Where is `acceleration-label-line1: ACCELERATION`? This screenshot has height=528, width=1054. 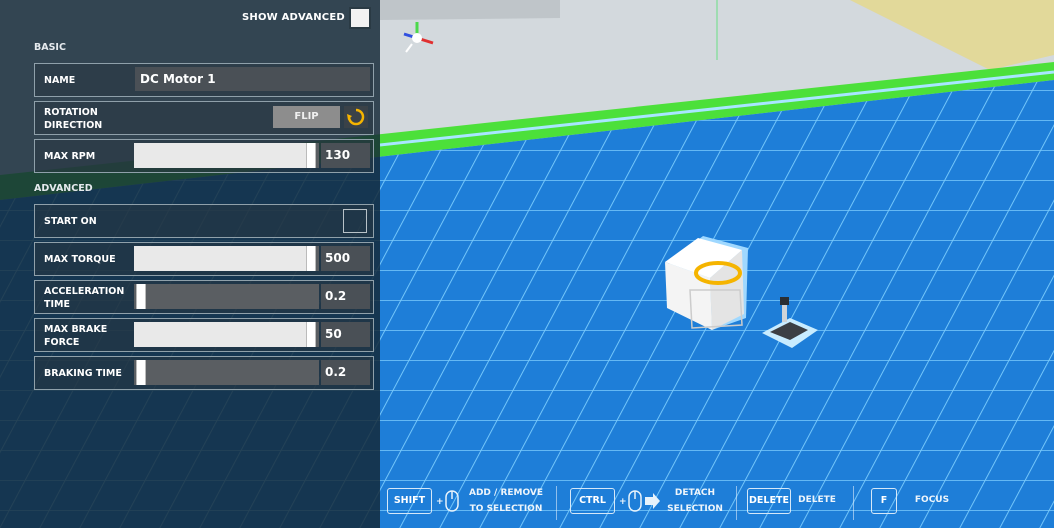
acceleration-label-line1: ACCELERATION is located at coordinates (84, 291).